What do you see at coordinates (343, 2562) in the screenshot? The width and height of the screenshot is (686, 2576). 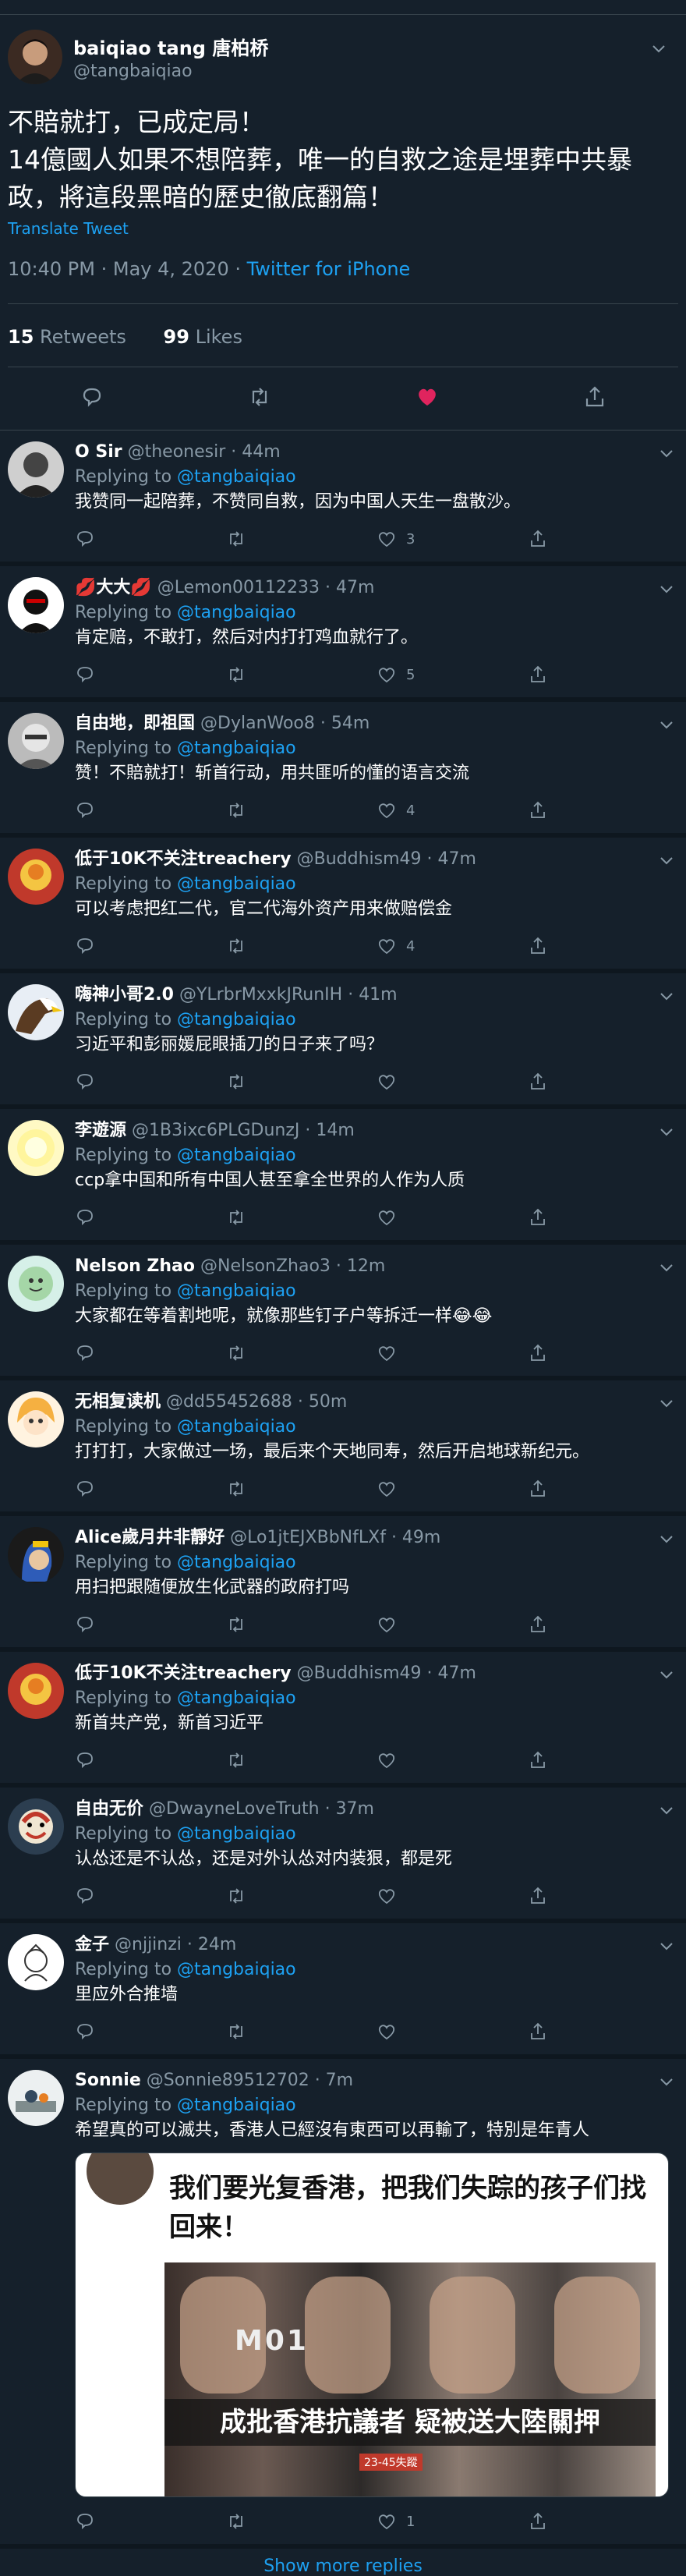 I see `show-more-replies-link: Show more replies` at bounding box center [343, 2562].